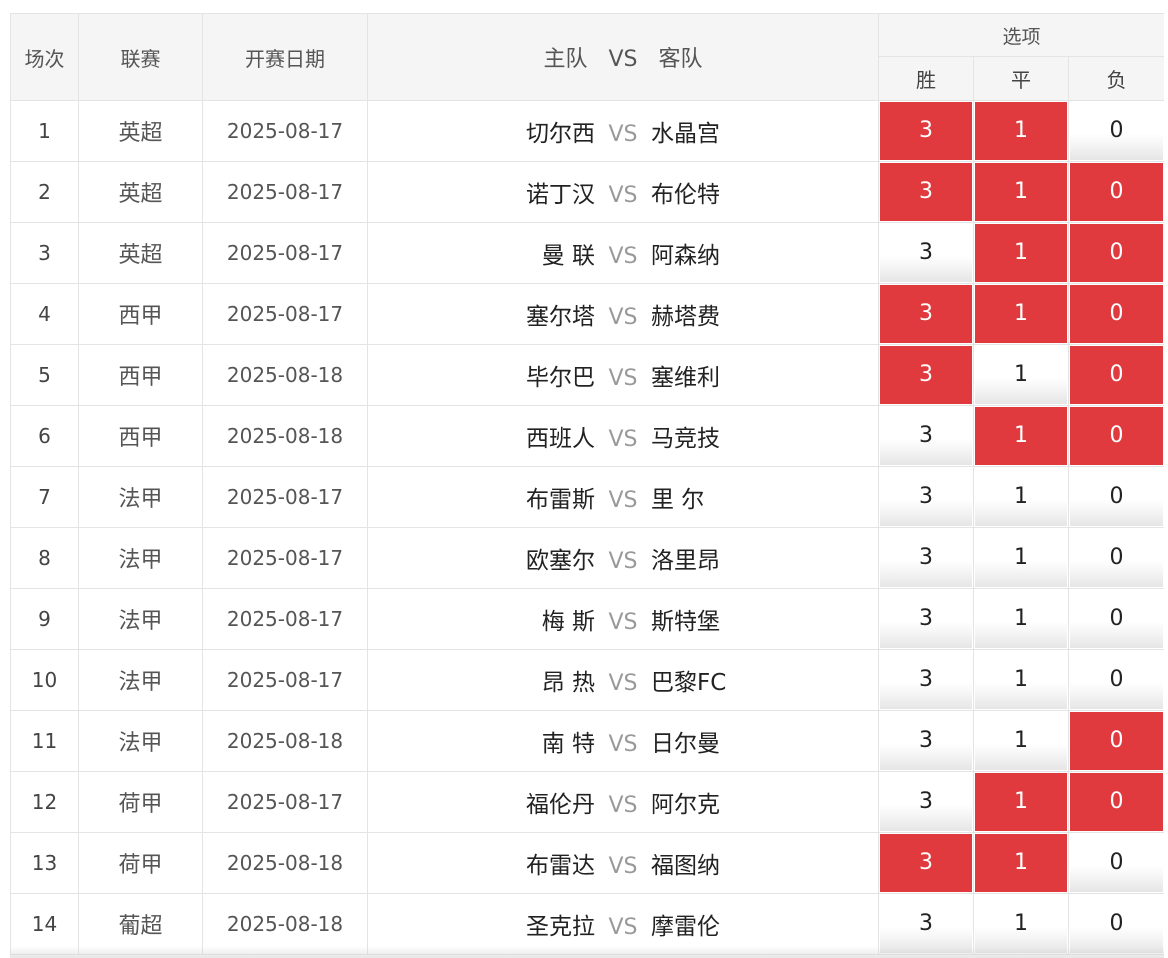  What do you see at coordinates (689, 683) in the screenshot?
I see `away-team: 巴黎FC` at bounding box center [689, 683].